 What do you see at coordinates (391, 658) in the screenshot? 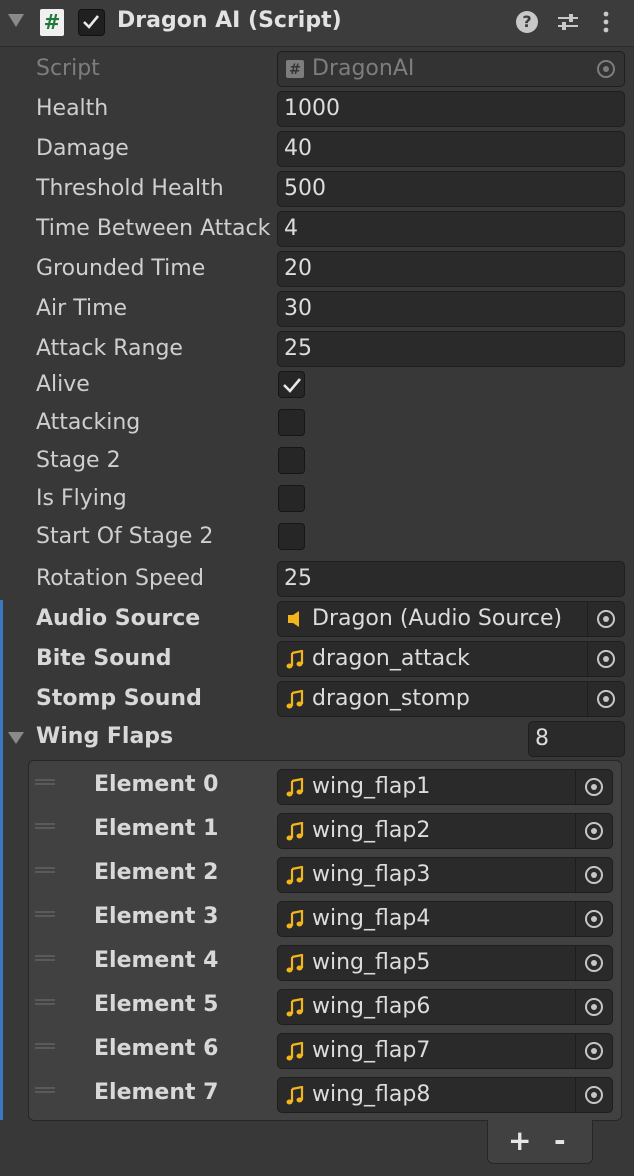
I see `bite-sound-value: dragon_attack` at bounding box center [391, 658].